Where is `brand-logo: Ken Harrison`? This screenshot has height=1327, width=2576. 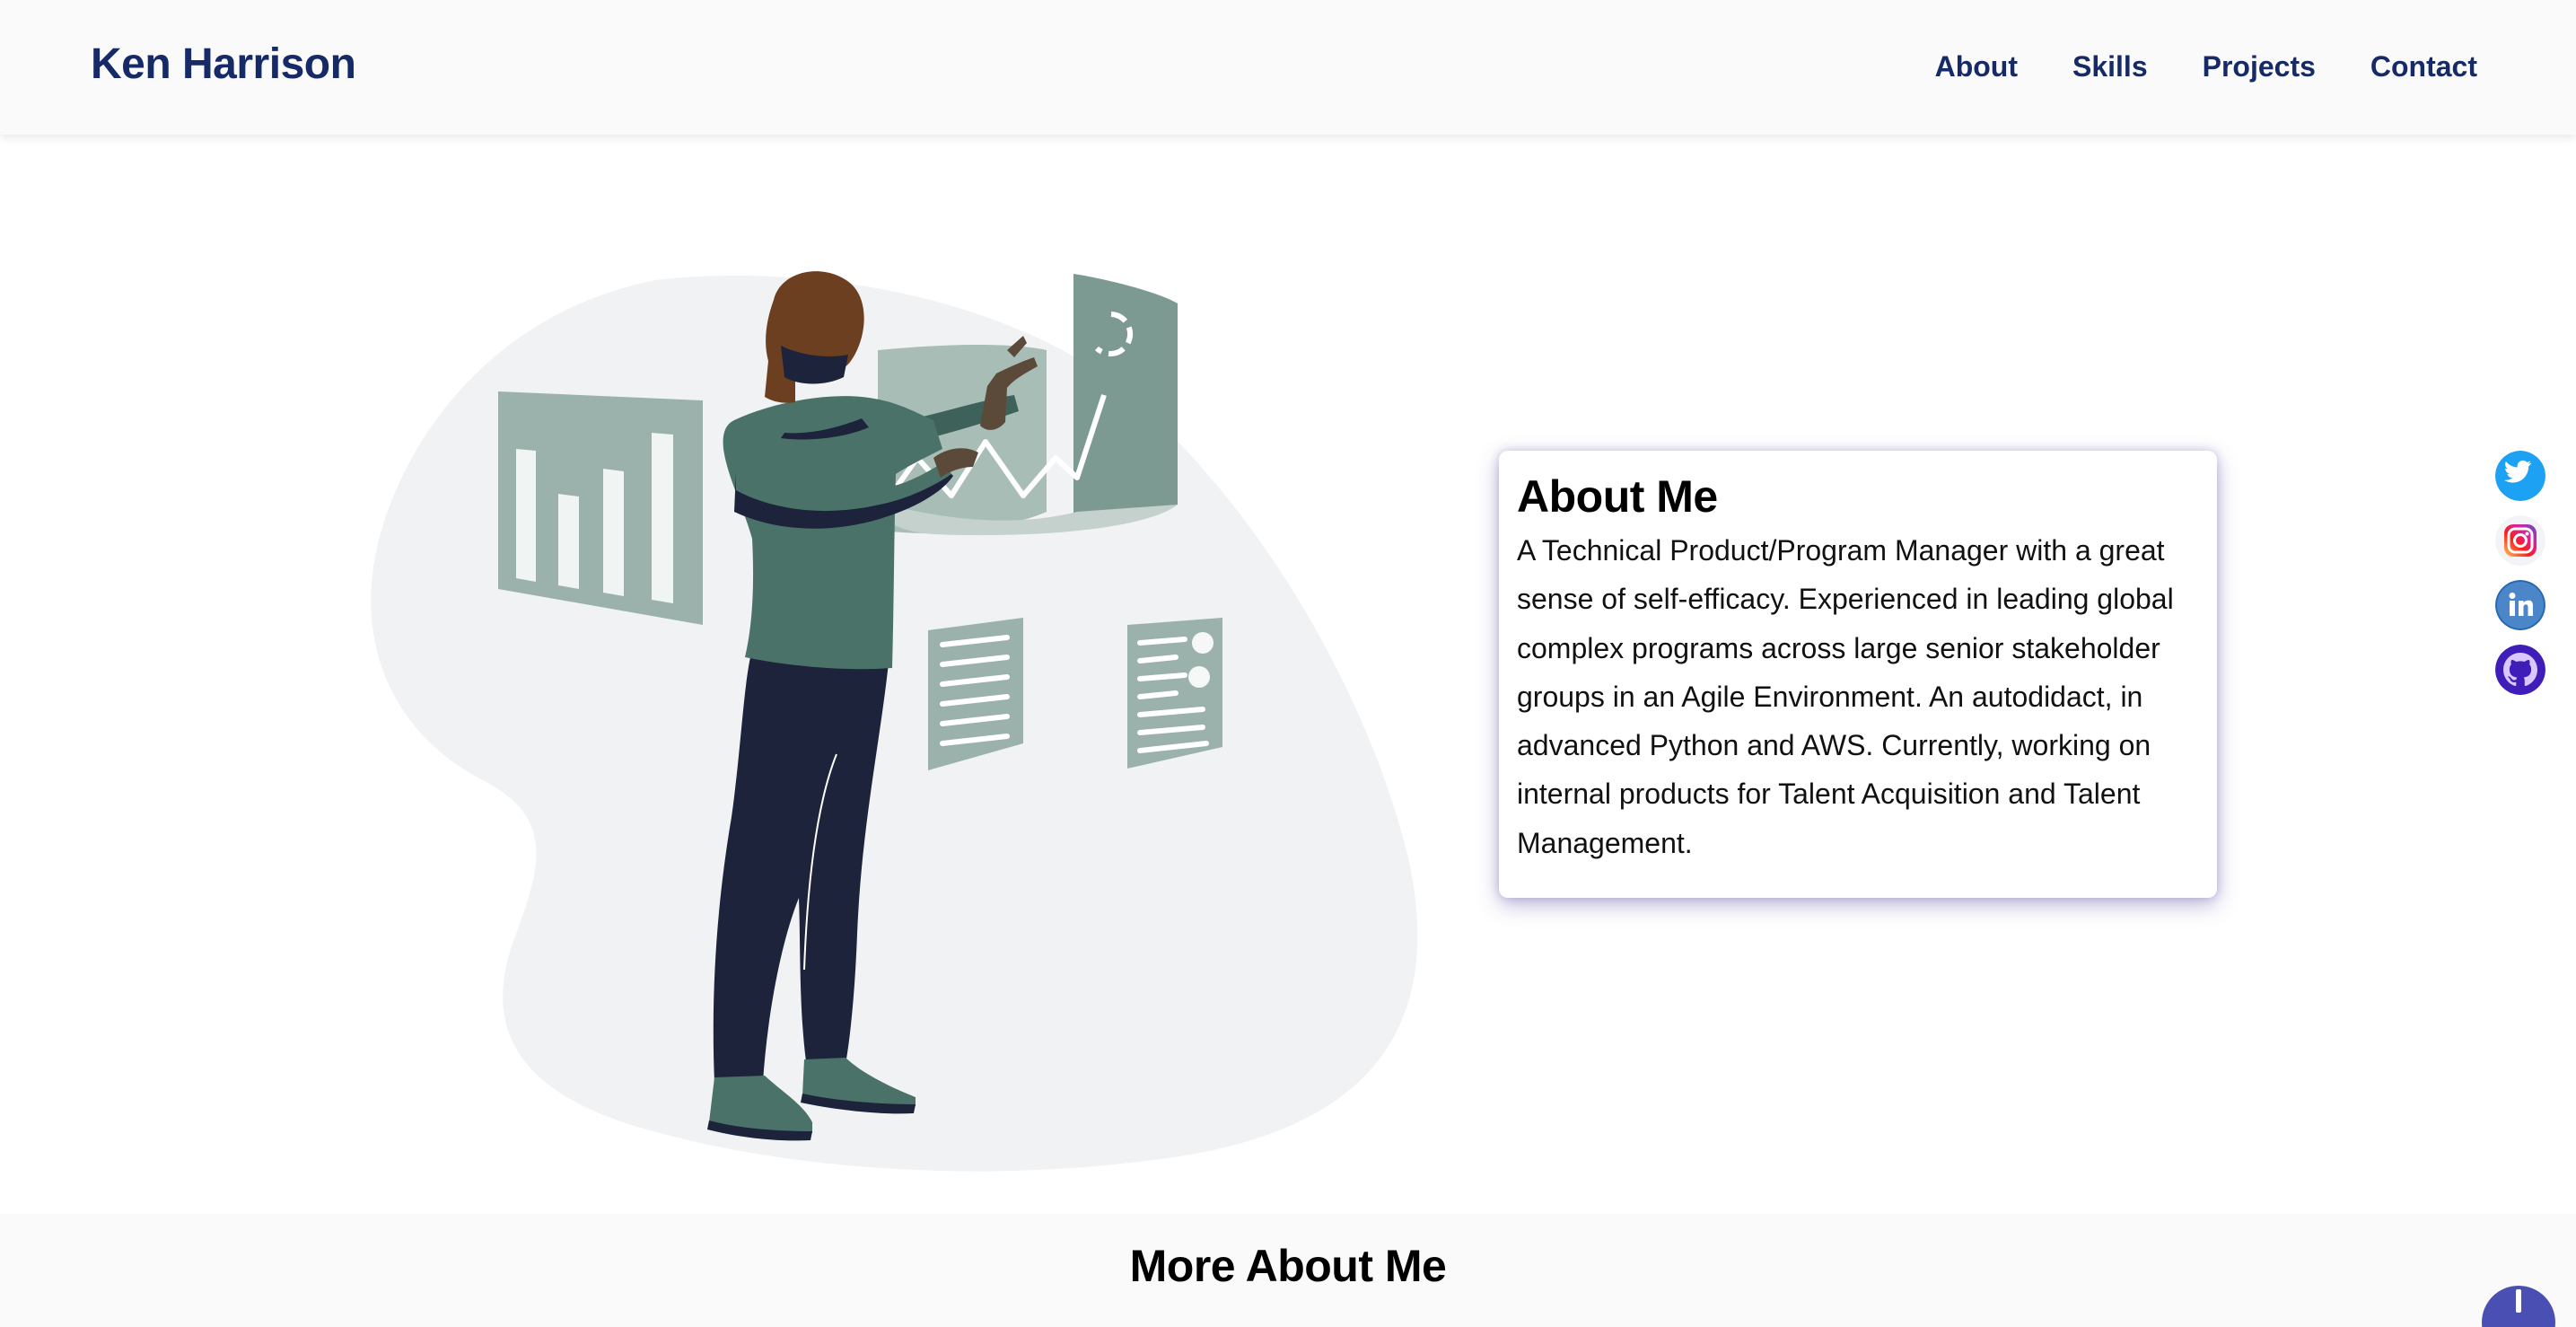
brand-logo: Ken Harrison is located at coordinates (223, 65).